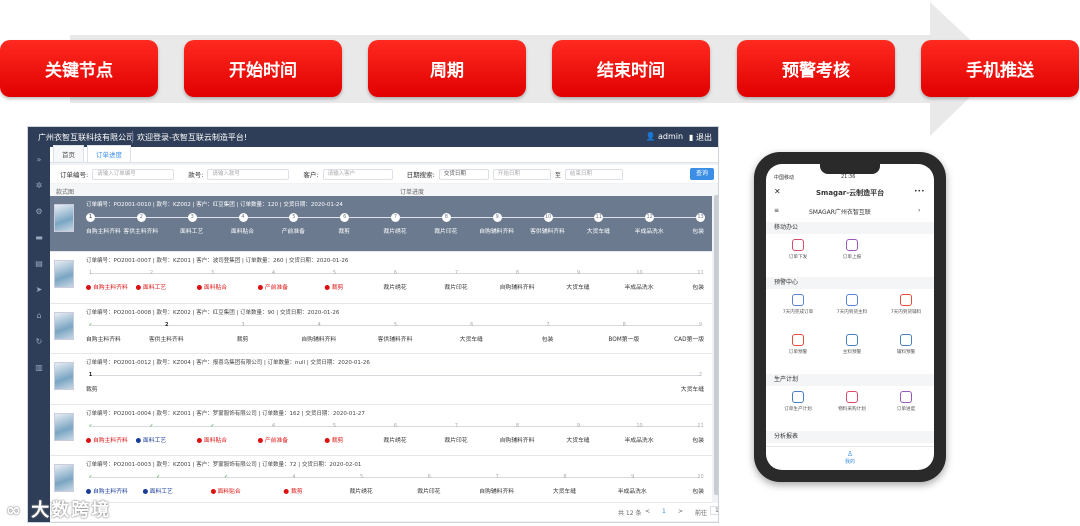  I want to click on close-icon: ✕, so click(777, 191).